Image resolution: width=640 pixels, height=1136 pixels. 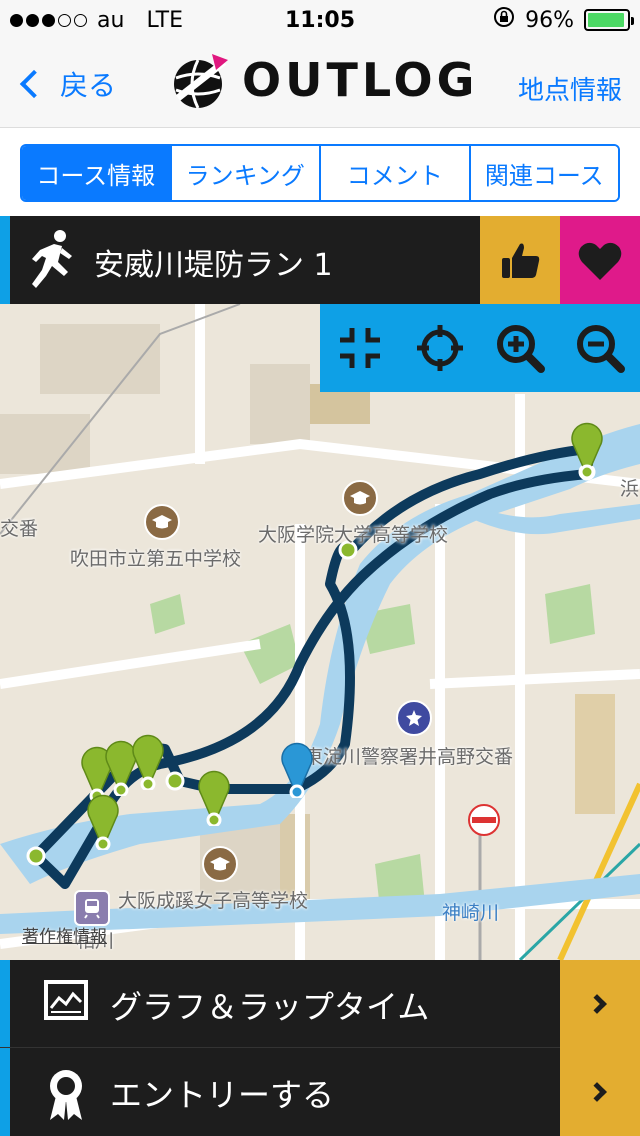 I want to click on status-bar: au LTE 11:05 96%, so click(x=320, y=20).